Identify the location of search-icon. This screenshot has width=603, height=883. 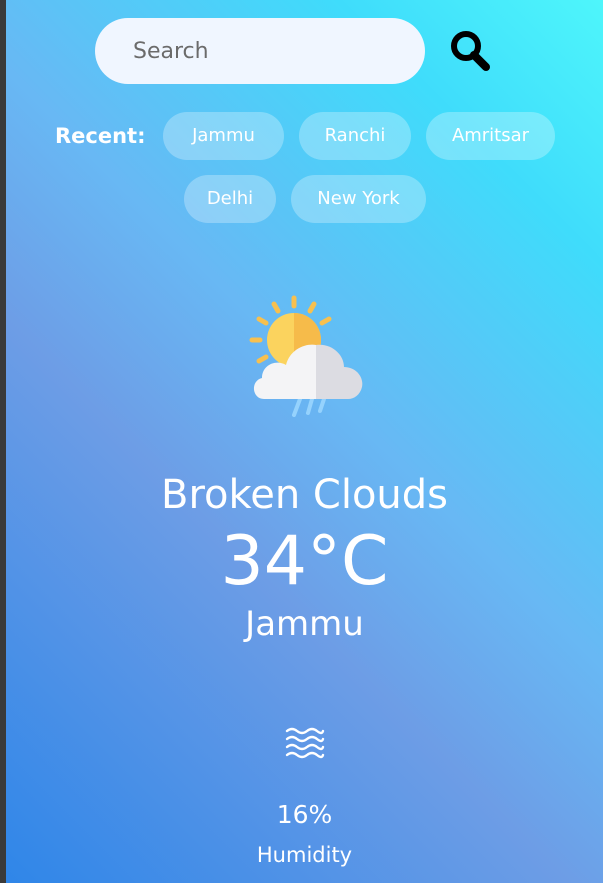
(470, 51).